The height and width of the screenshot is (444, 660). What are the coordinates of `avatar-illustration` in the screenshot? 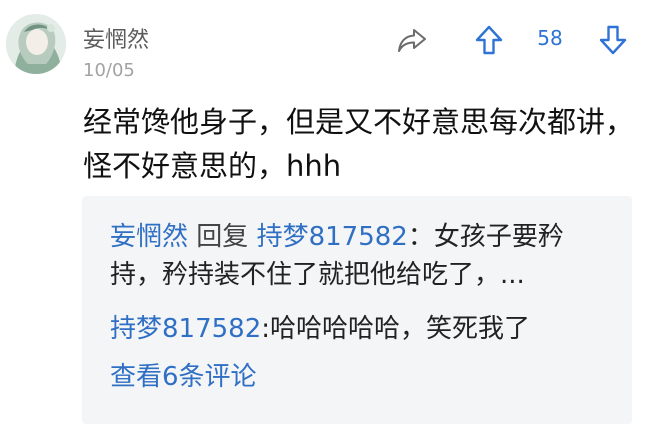 It's located at (36, 44).